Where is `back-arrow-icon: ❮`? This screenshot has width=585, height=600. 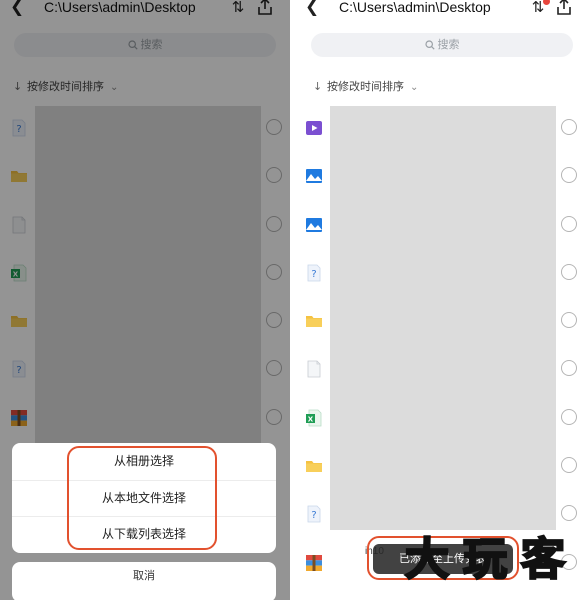 back-arrow-icon: ❮ is located at coordinates (313, 8).